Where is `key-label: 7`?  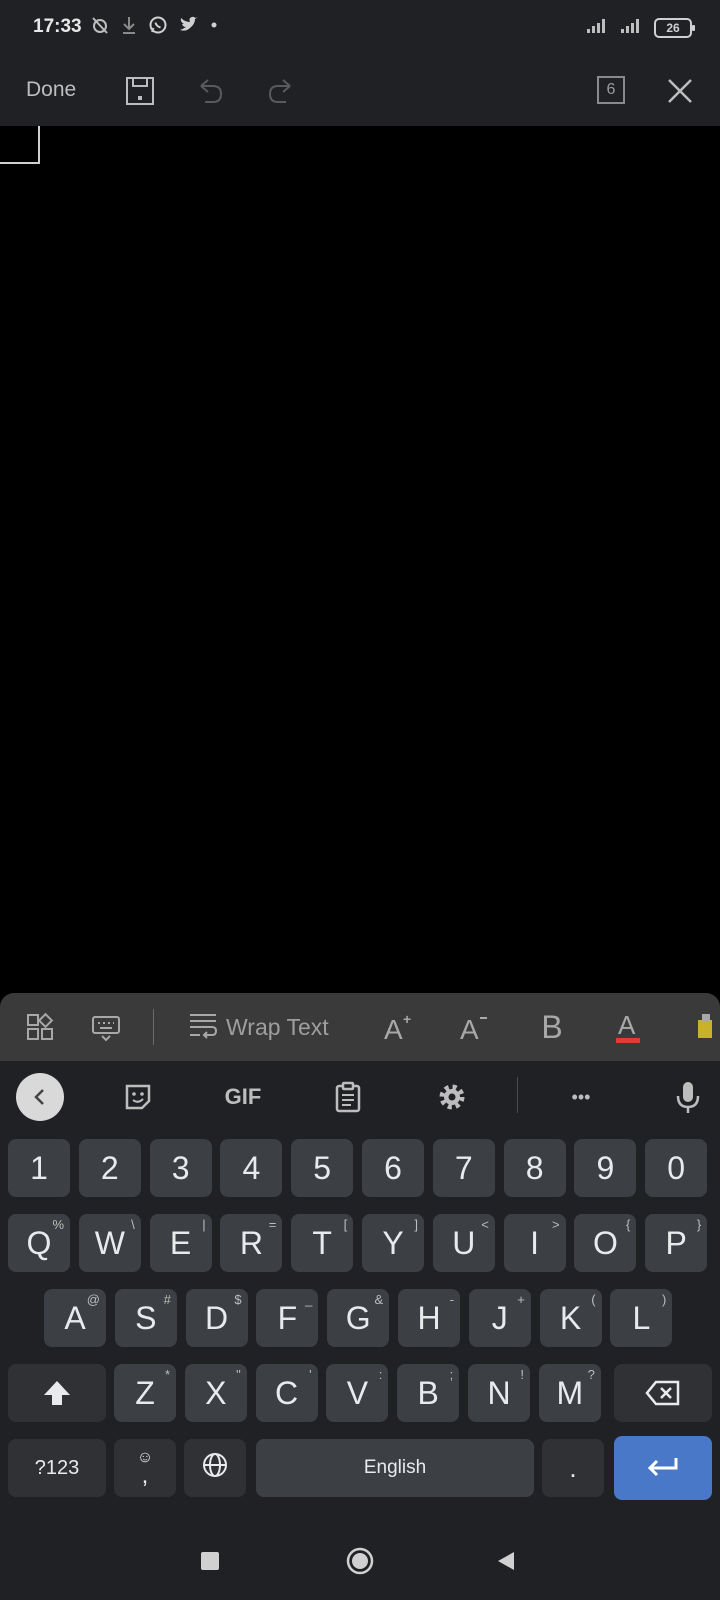 key-label: 7 is located at coordinates (463, 1167).